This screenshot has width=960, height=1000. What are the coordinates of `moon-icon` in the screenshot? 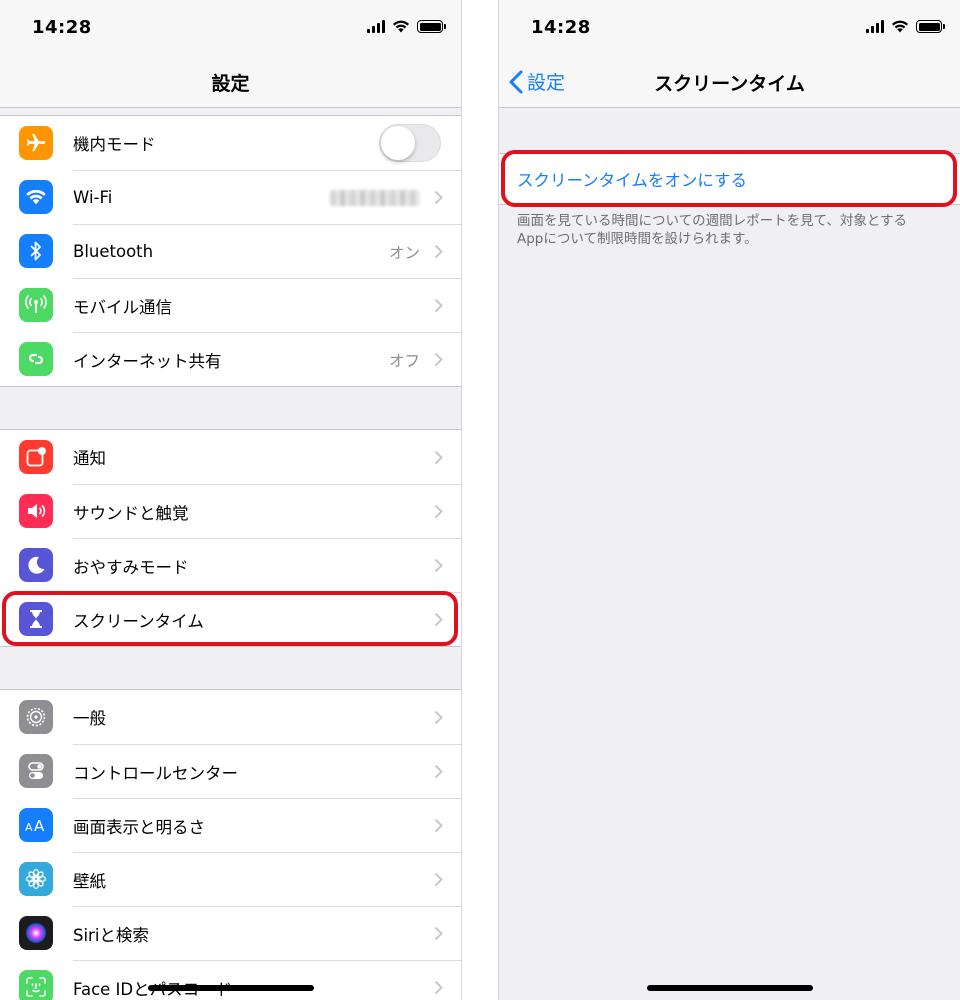 It's located at (36, 565).